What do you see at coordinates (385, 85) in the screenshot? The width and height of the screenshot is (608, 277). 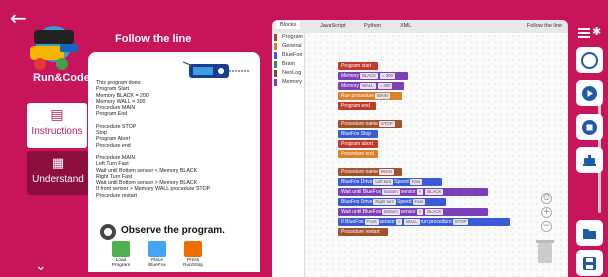 I see `block-slot: = 300` at bounding box center [385, 85].